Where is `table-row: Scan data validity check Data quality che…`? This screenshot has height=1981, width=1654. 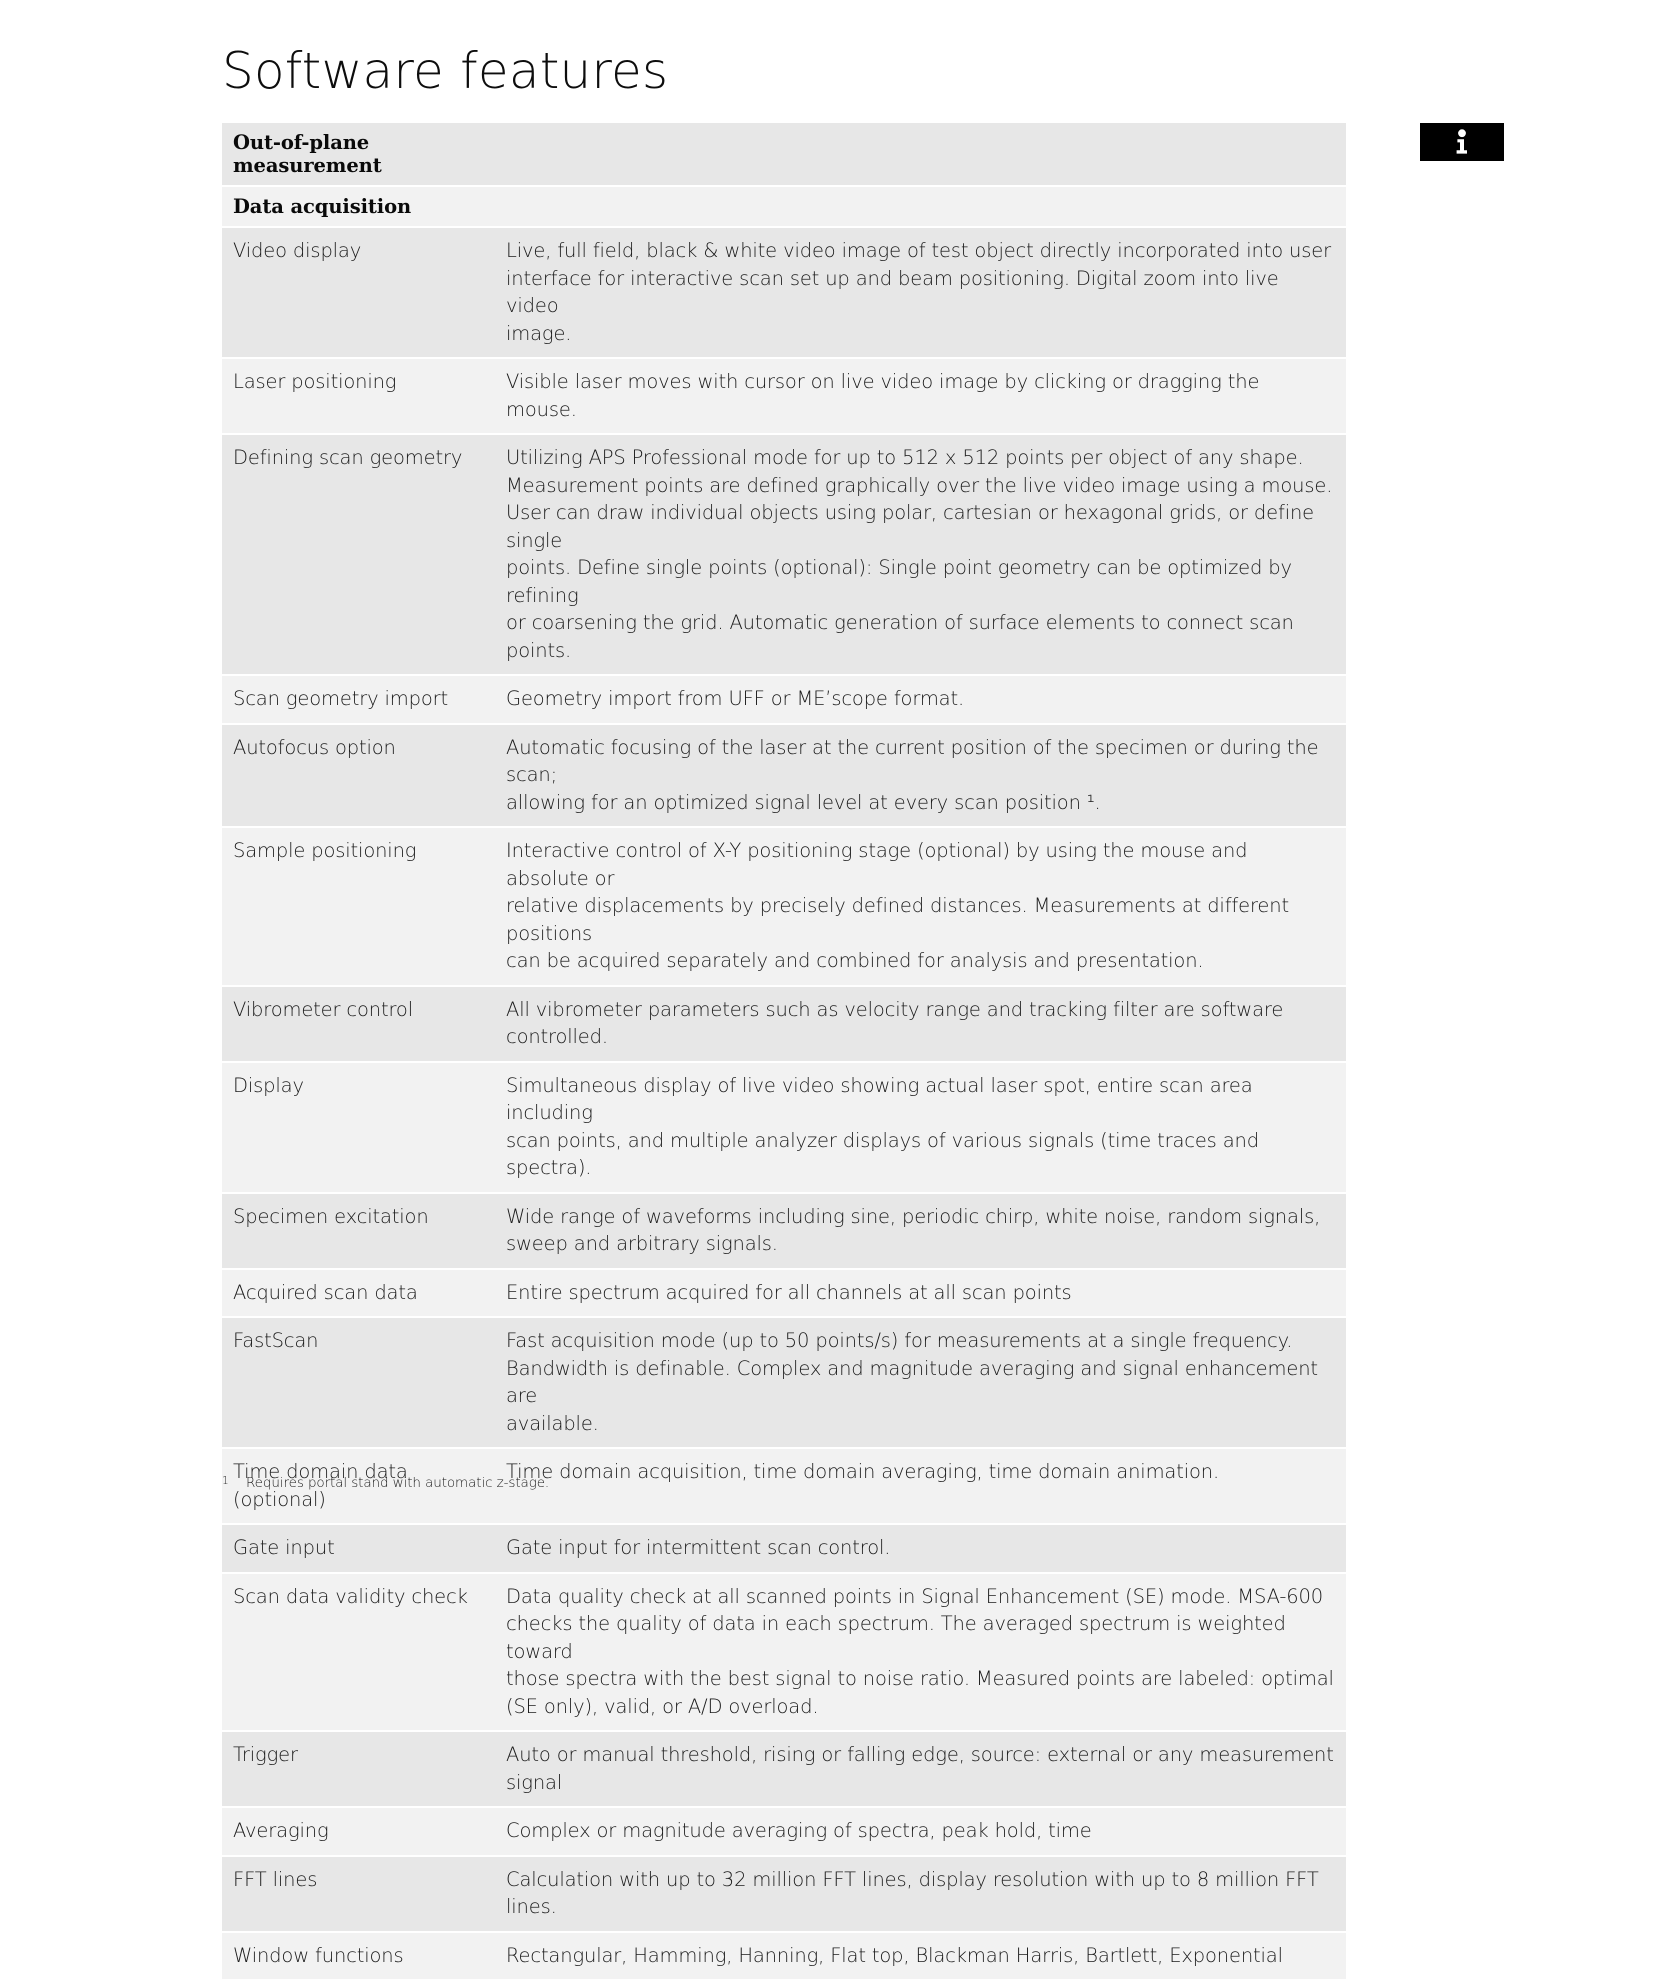
table-row: Scan data validity check Data quality che… is located at coordinates (784, 1653).